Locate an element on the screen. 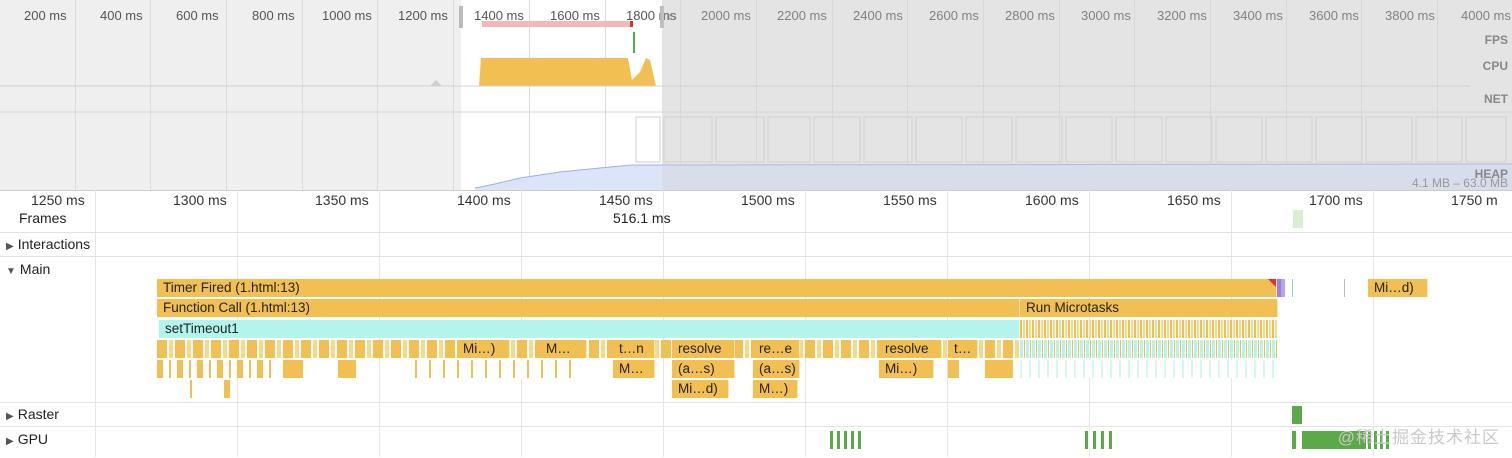  frames-track: Frames 516.1 ms is located at coordinates (756, 221).